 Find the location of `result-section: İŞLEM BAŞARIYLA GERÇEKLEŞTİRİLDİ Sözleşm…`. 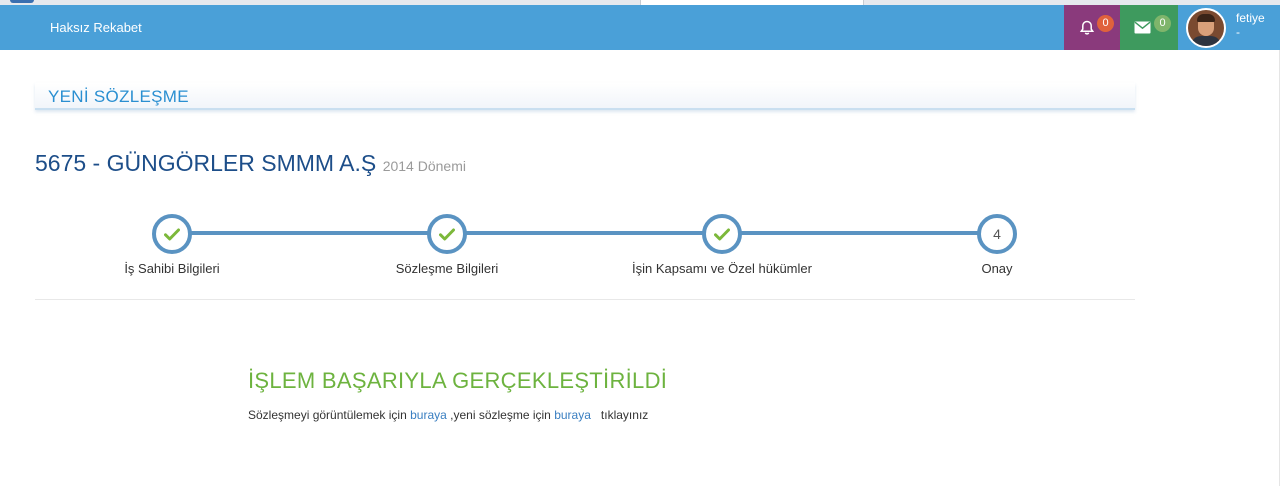

result-section: İŞLEM BAŞARIYLA GERÇEKLEŞTİRİLDİ Sözleşm… is located at coordinates (457, 395).